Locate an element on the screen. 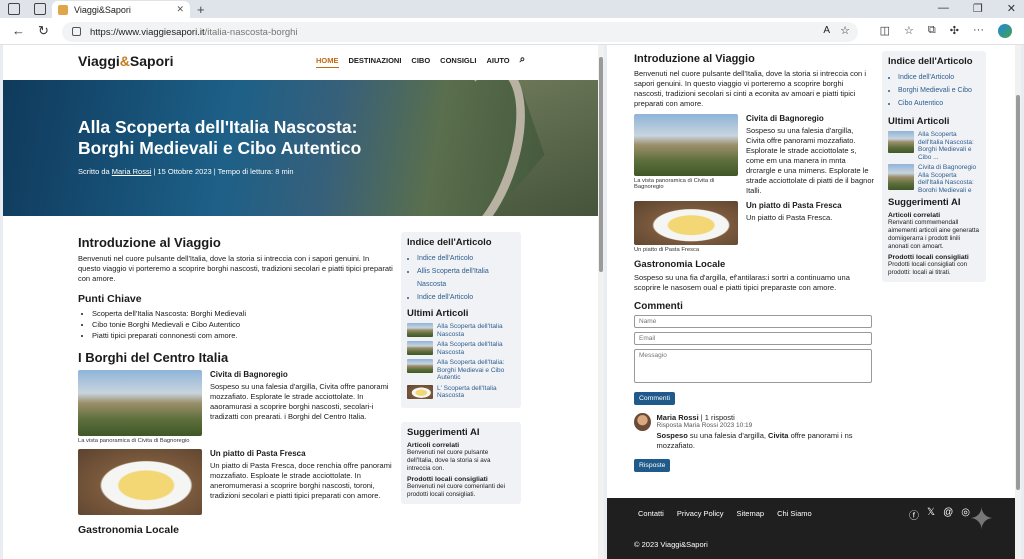  extension-icon: ✣ is located at coordinates (954, 31).